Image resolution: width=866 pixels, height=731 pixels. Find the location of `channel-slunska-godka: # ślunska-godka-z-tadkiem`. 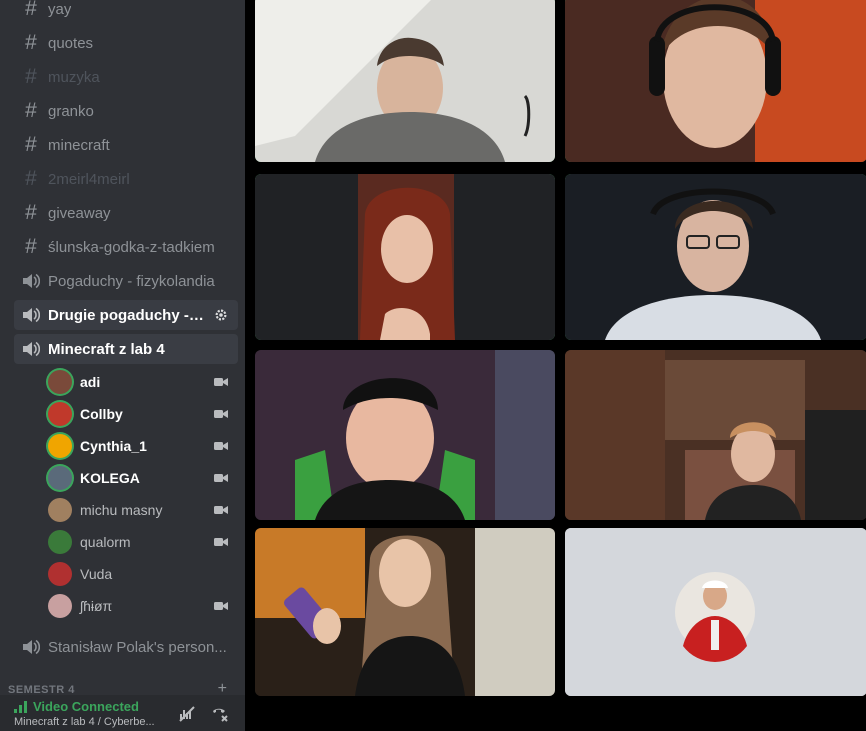

channel-slunska-godka: # ślunska-godka-z-tadkiem is located at coordinates (126, 247).